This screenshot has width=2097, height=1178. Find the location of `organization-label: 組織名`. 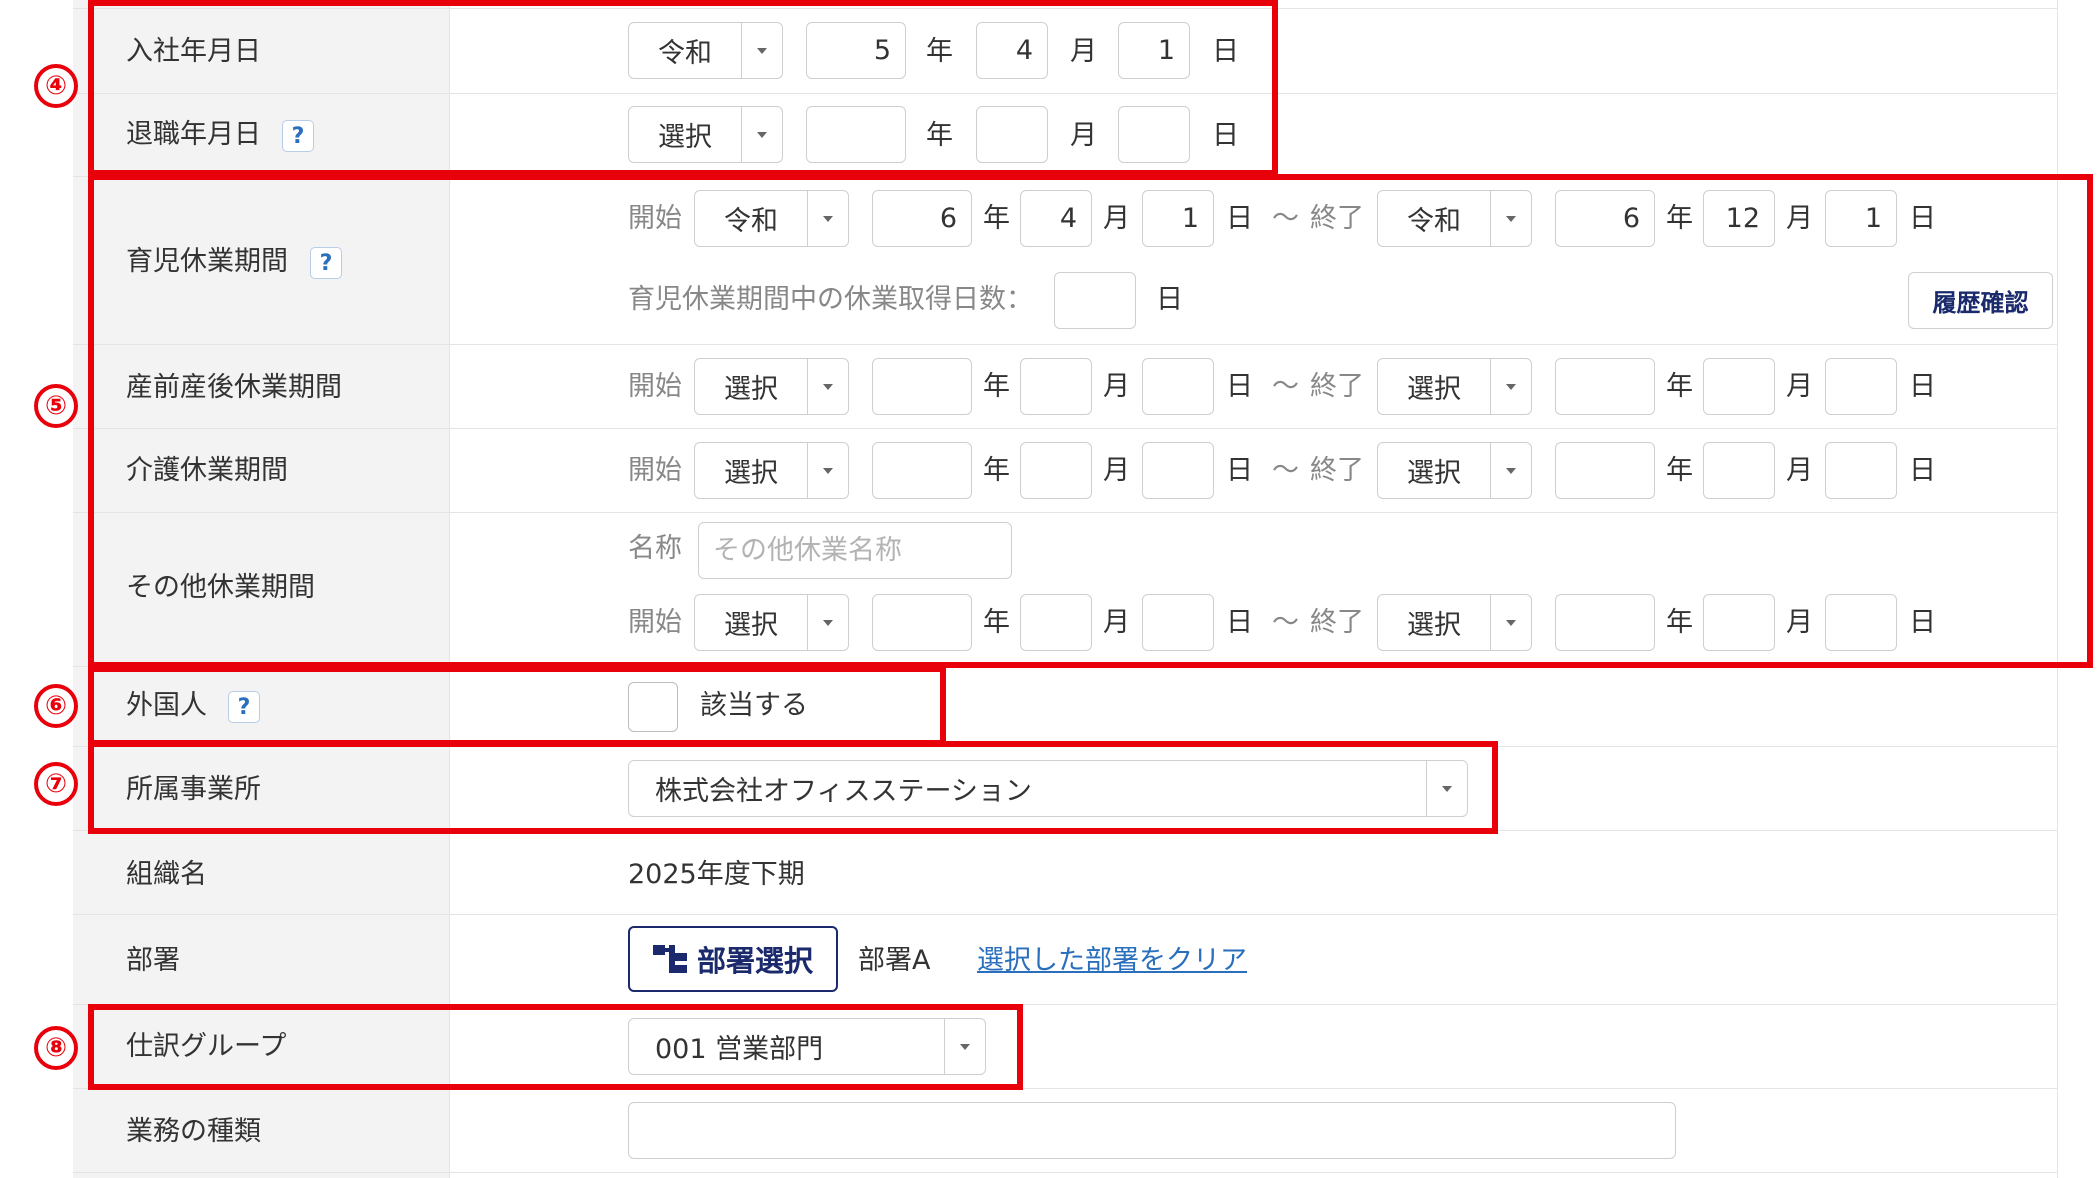

organization-label: 組織名 is located at coordinates (166, 874).